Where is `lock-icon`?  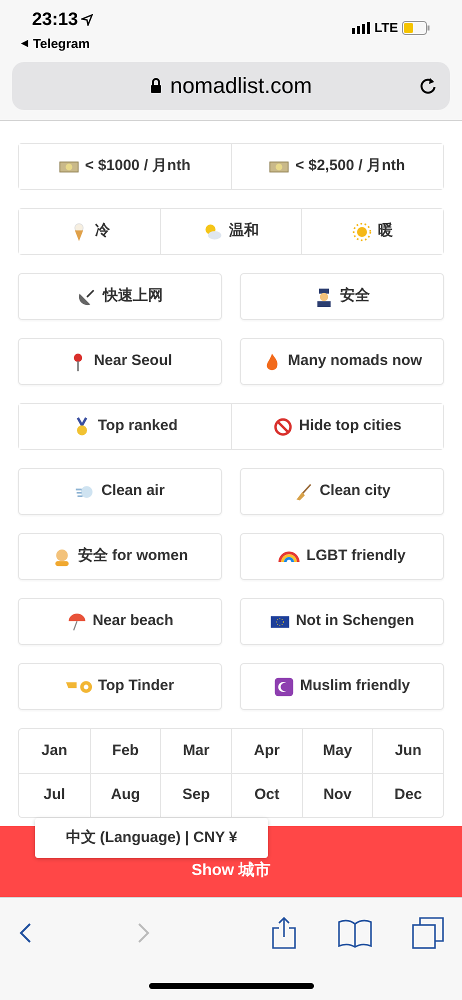
lock-icon is located at coordinates (156, 86).